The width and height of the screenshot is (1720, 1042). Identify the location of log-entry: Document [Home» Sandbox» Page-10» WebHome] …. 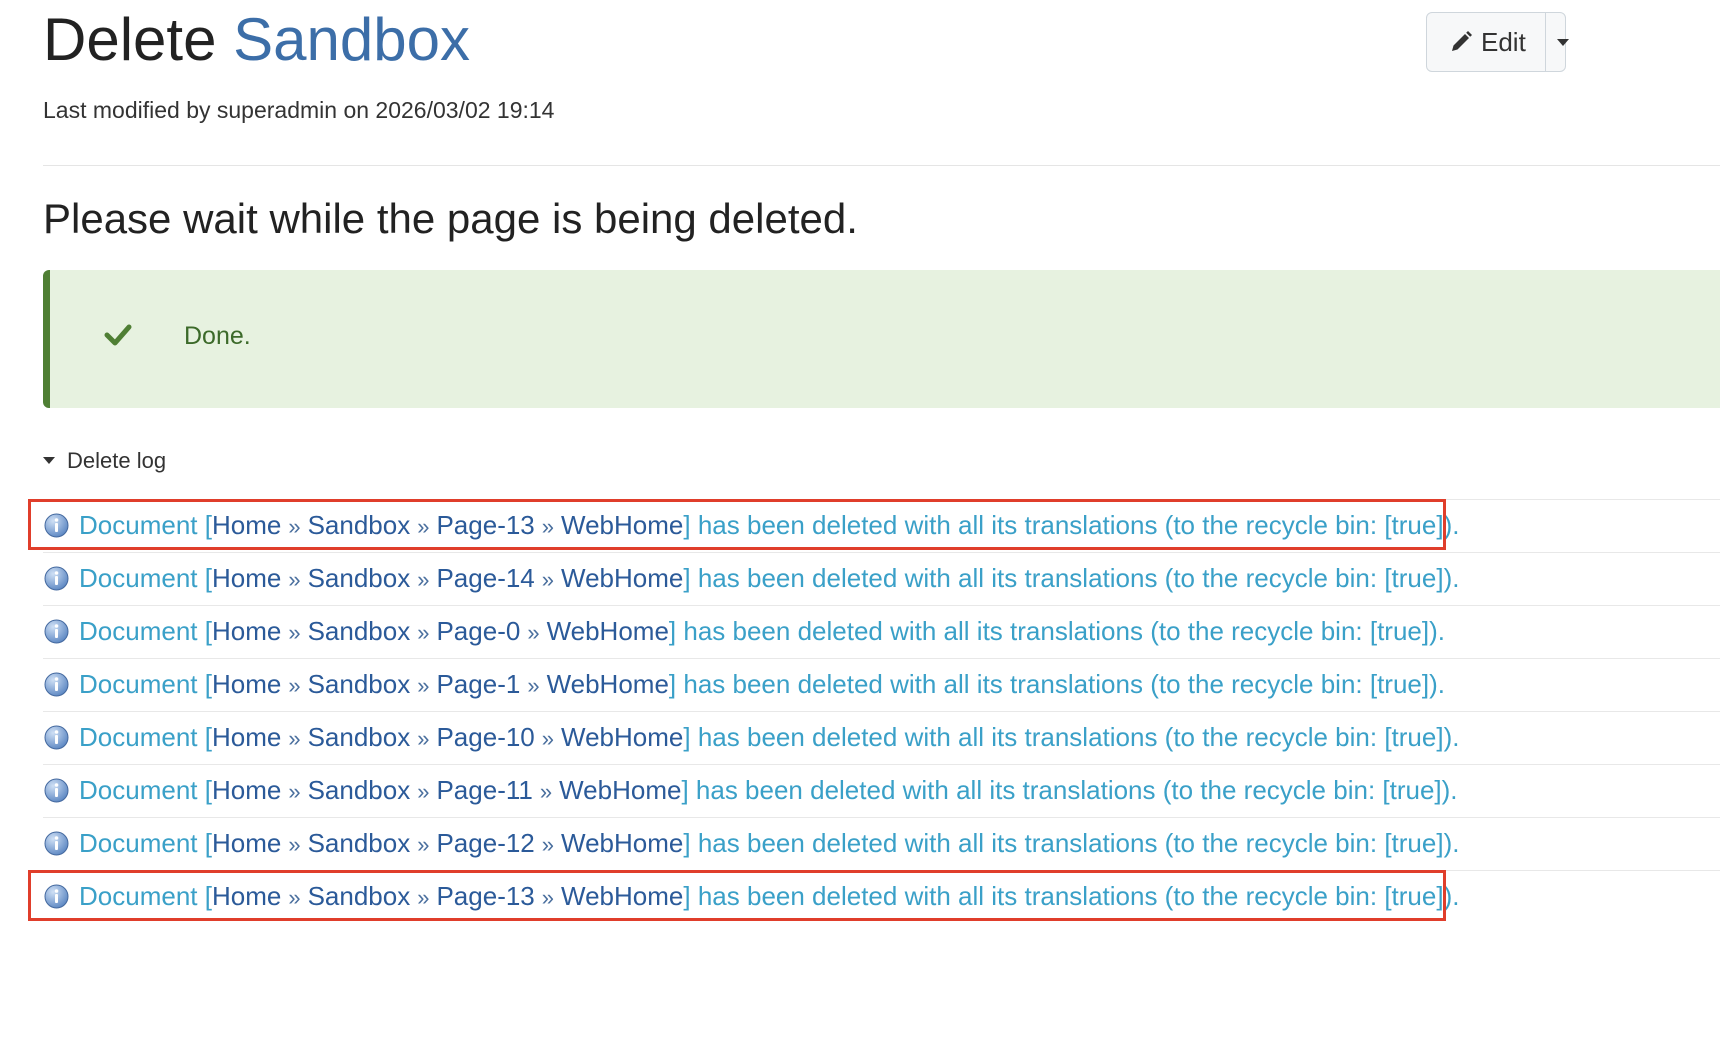
(881, 737).